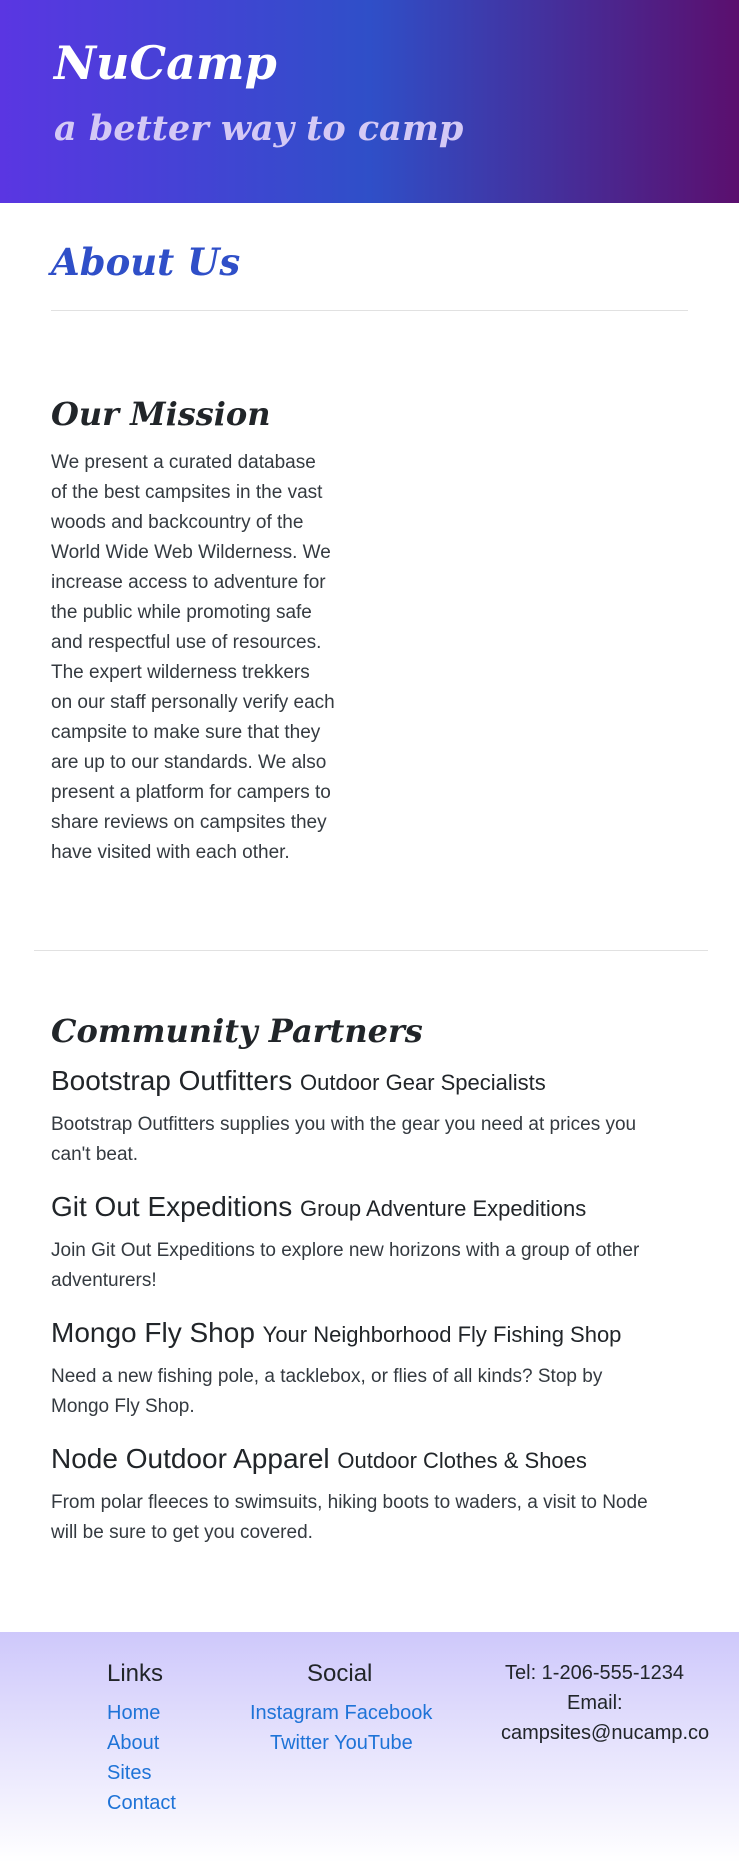  I want to click on footer-link-contact: Contact, so click(141, 1803).